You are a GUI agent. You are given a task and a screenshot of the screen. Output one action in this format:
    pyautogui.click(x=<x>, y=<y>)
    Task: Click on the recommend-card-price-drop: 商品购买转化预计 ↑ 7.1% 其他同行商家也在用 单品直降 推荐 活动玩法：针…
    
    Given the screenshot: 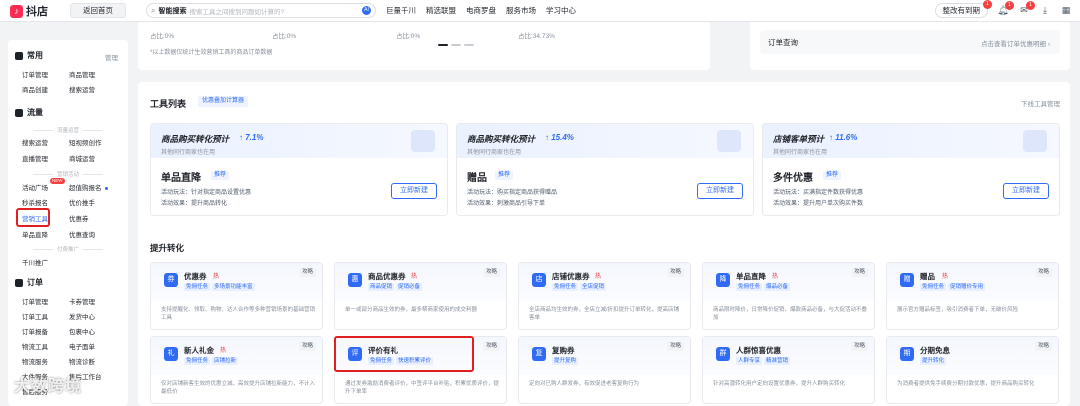 What is the action you would take?
    pyautogui.click(x=299, y=169)
    